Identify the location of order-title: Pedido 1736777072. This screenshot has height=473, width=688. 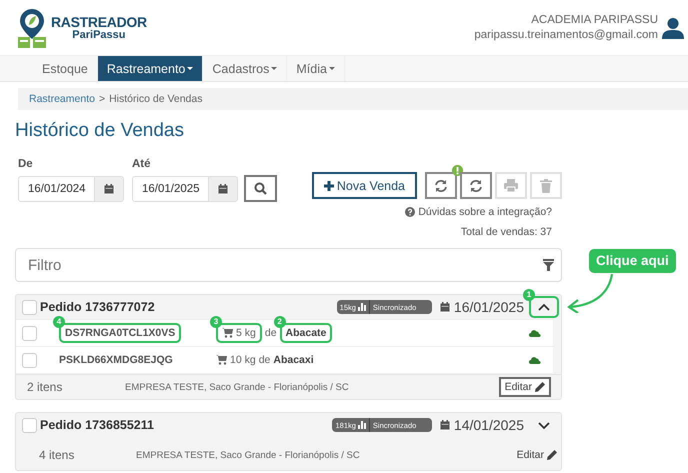
(98, 307).